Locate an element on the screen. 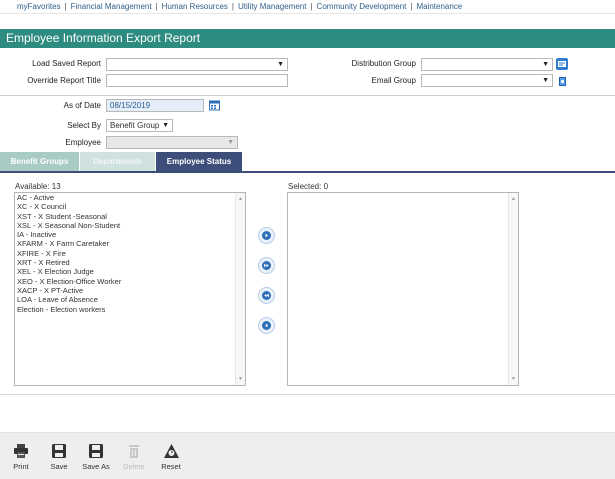  save-as-button: Save As is located at coordinates (96, 457).